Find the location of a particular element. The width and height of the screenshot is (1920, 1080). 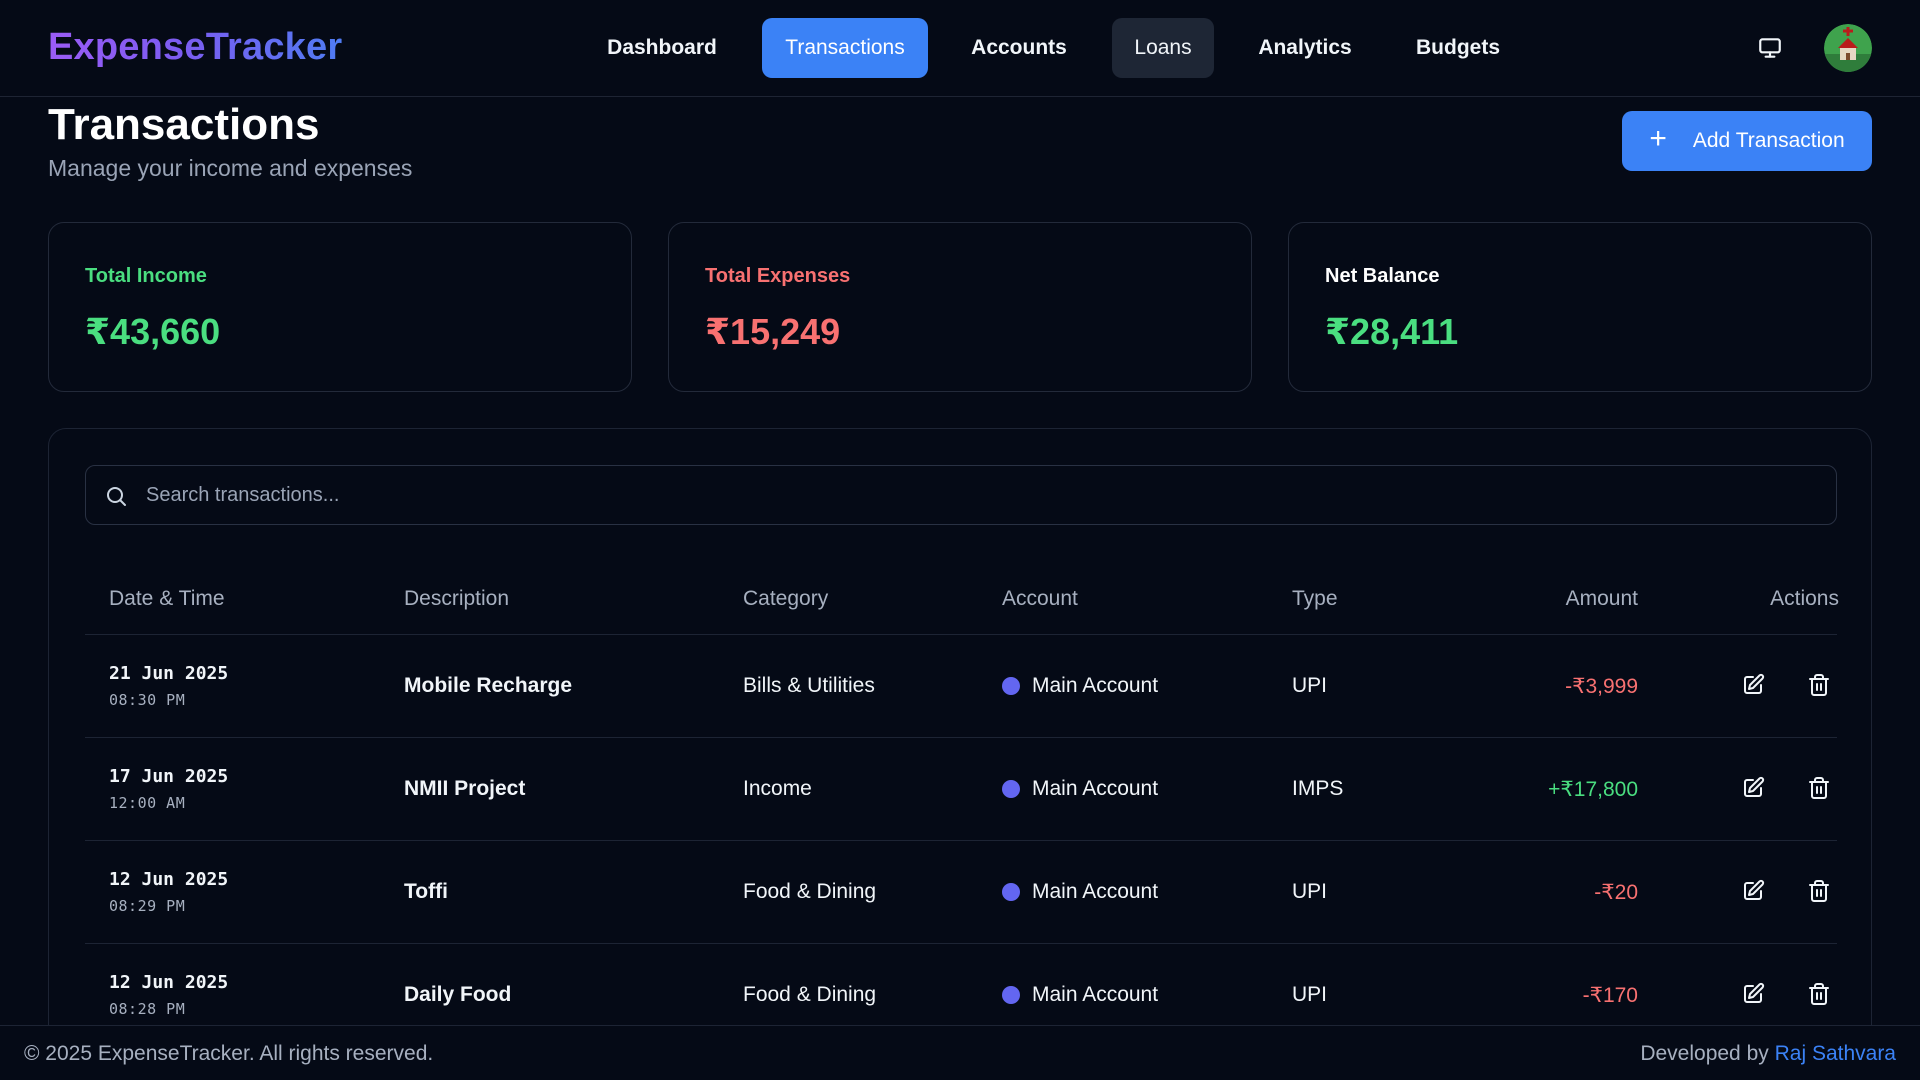

row-time: 08:28 PM is located at coordinates (147, 1009).